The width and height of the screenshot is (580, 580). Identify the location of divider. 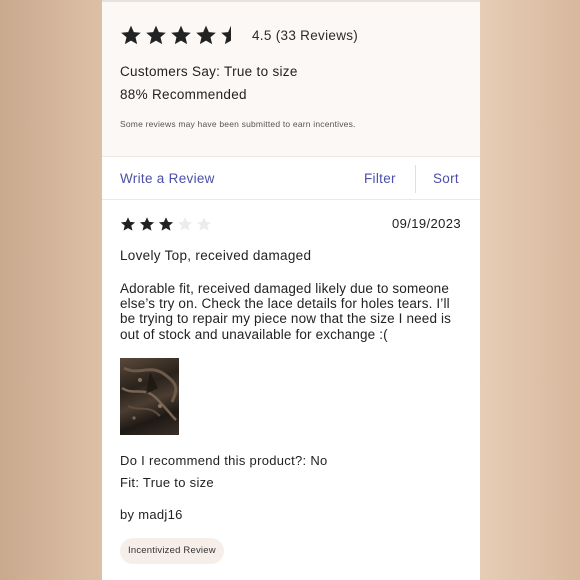
(415, 179).